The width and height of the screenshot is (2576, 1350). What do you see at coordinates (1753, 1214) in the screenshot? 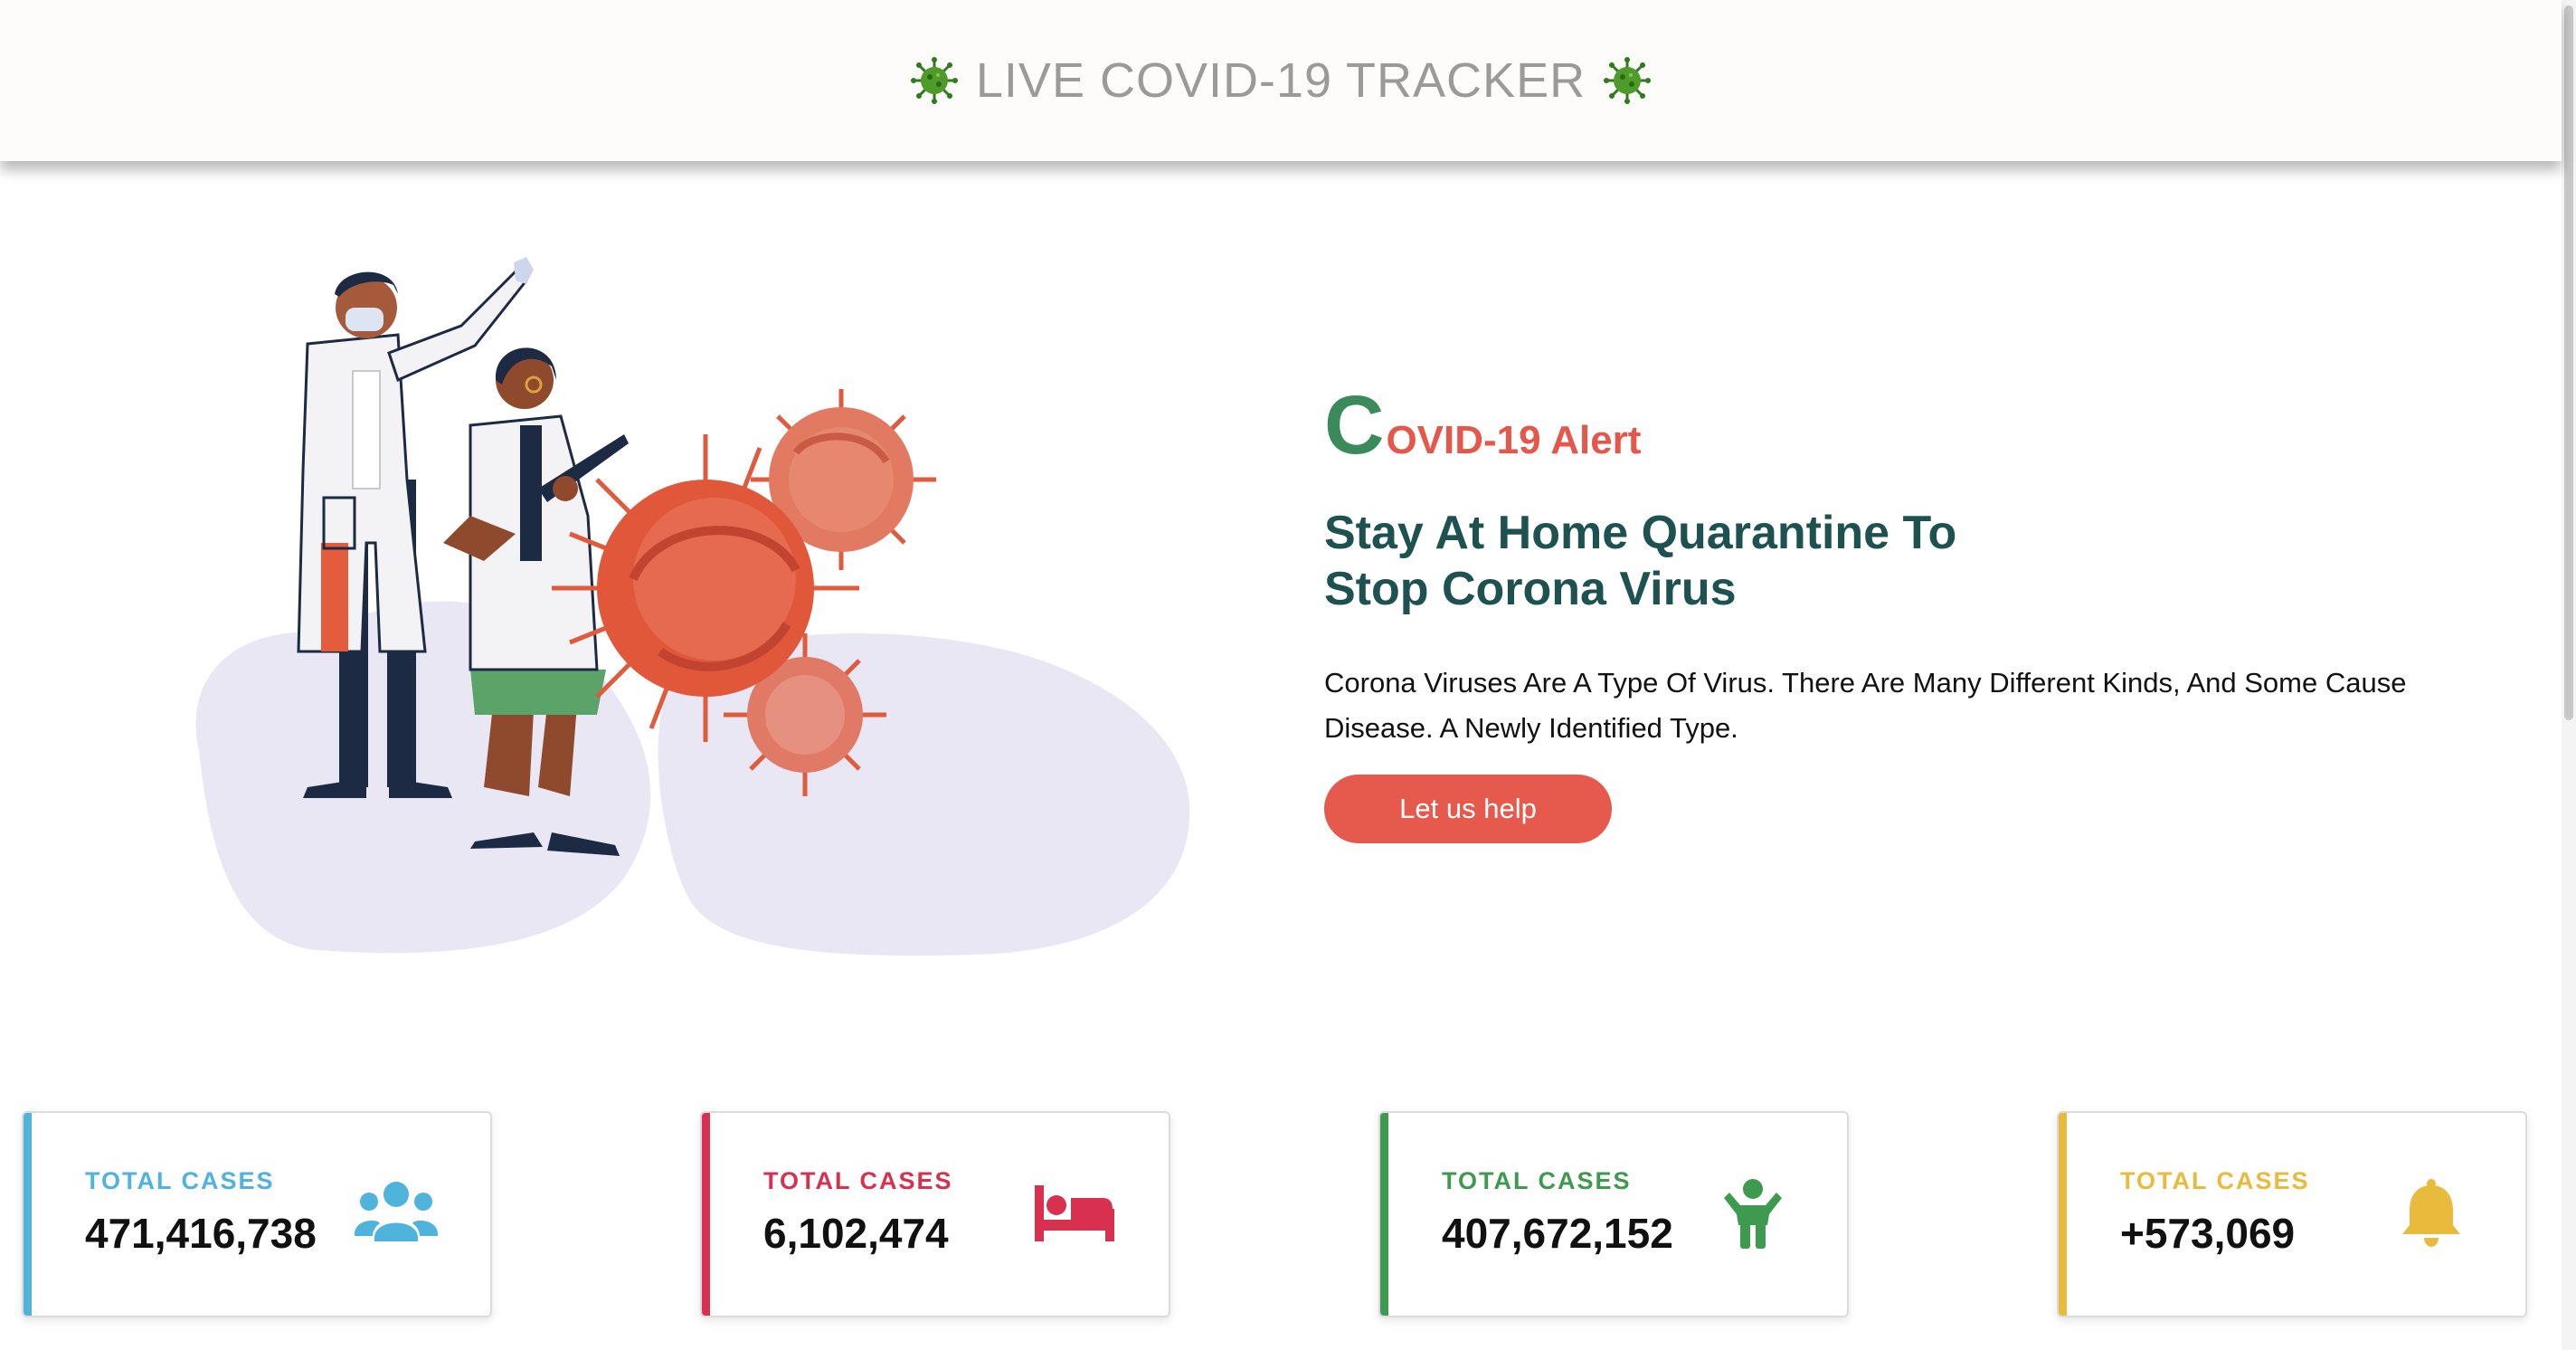
I see `child-icon` at bounding box center [1753, 1214].